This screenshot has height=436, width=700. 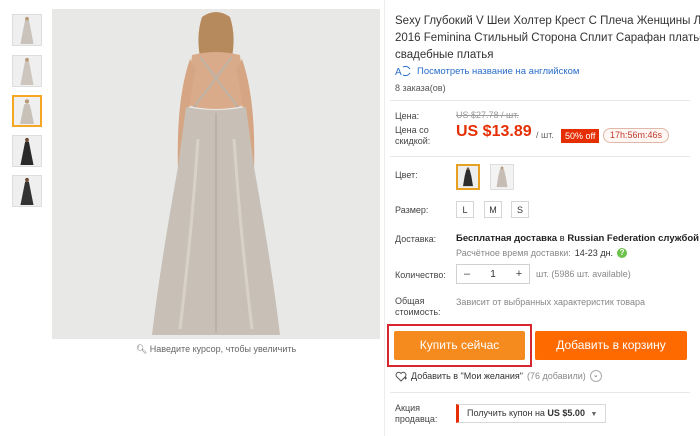 What do you see at coordinates (216, 349) in the screenshot?
I see `zoom-hint: 🔍︎ Наведите курсор, чтобы увеличить` at bounding box center [216, 349].